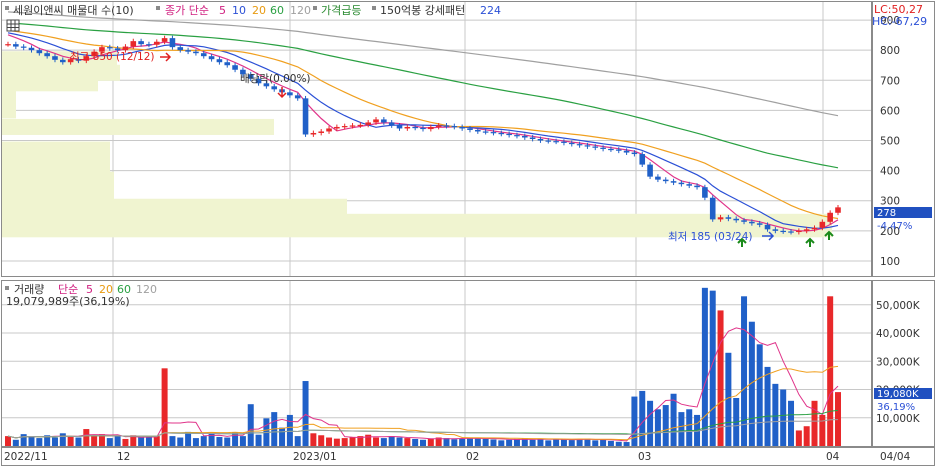 The width and height of the screenshot is (936, 467). Describe the element at coordinates (895, 457) in the screenshot. I see `x-label-right: 04/04` at that location.